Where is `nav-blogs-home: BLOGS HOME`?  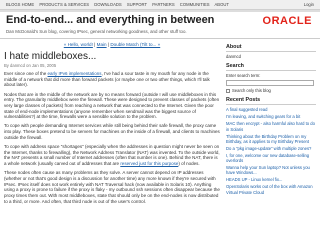 nav-blogs-home: BLOGS HOME is located at coordinates (20, 4).